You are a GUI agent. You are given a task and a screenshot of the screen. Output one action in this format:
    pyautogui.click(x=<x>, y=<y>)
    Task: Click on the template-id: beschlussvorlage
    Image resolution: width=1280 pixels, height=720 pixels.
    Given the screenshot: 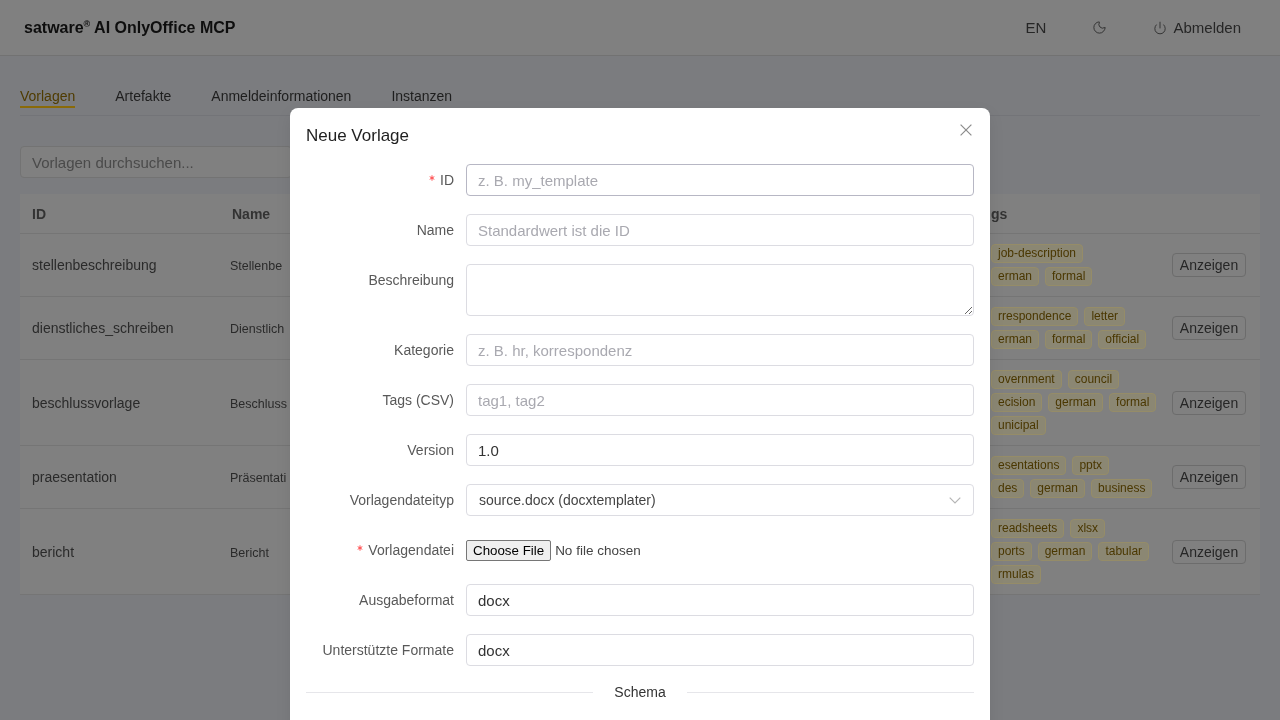 What is the action you would take?
    pyautogui.click(x=86, y=402)
    